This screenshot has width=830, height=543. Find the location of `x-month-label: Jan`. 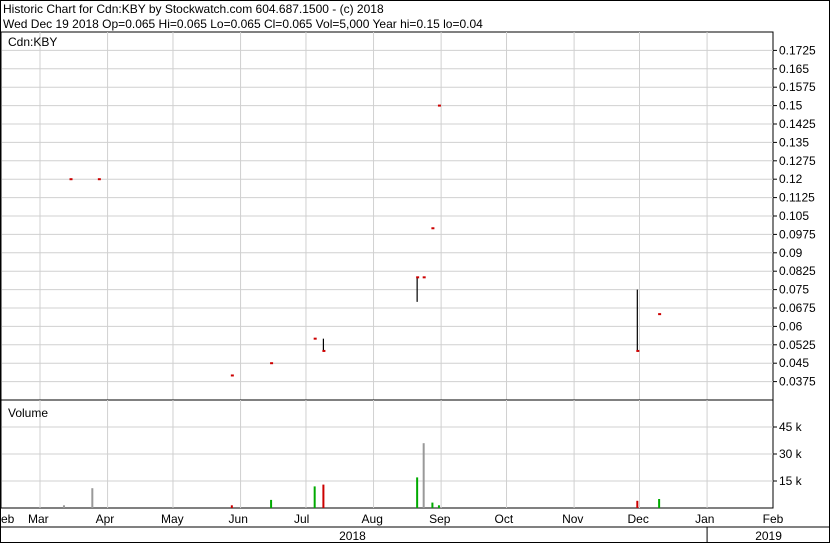

x-month-label: Jan is located at coordinates (704, 519).